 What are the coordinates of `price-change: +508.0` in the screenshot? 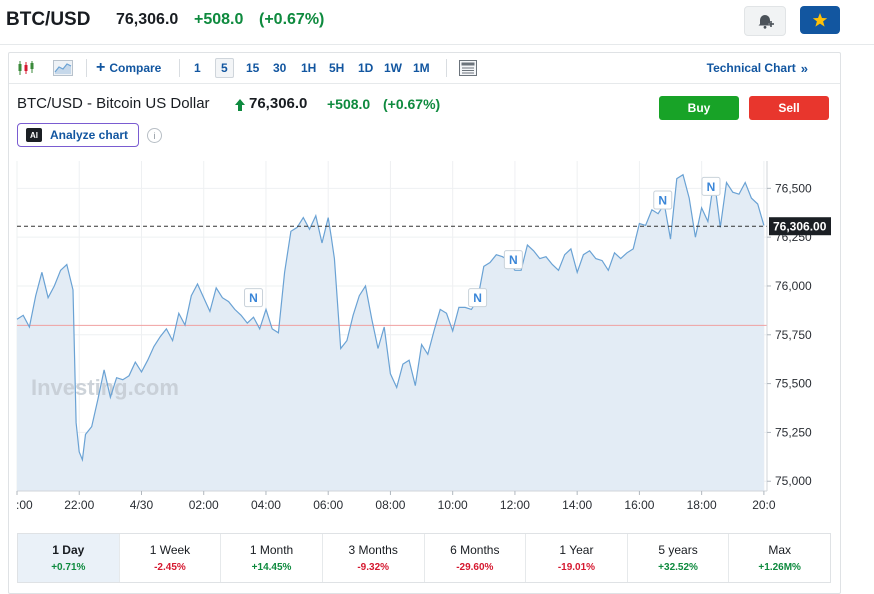 It's located at (219, 19).